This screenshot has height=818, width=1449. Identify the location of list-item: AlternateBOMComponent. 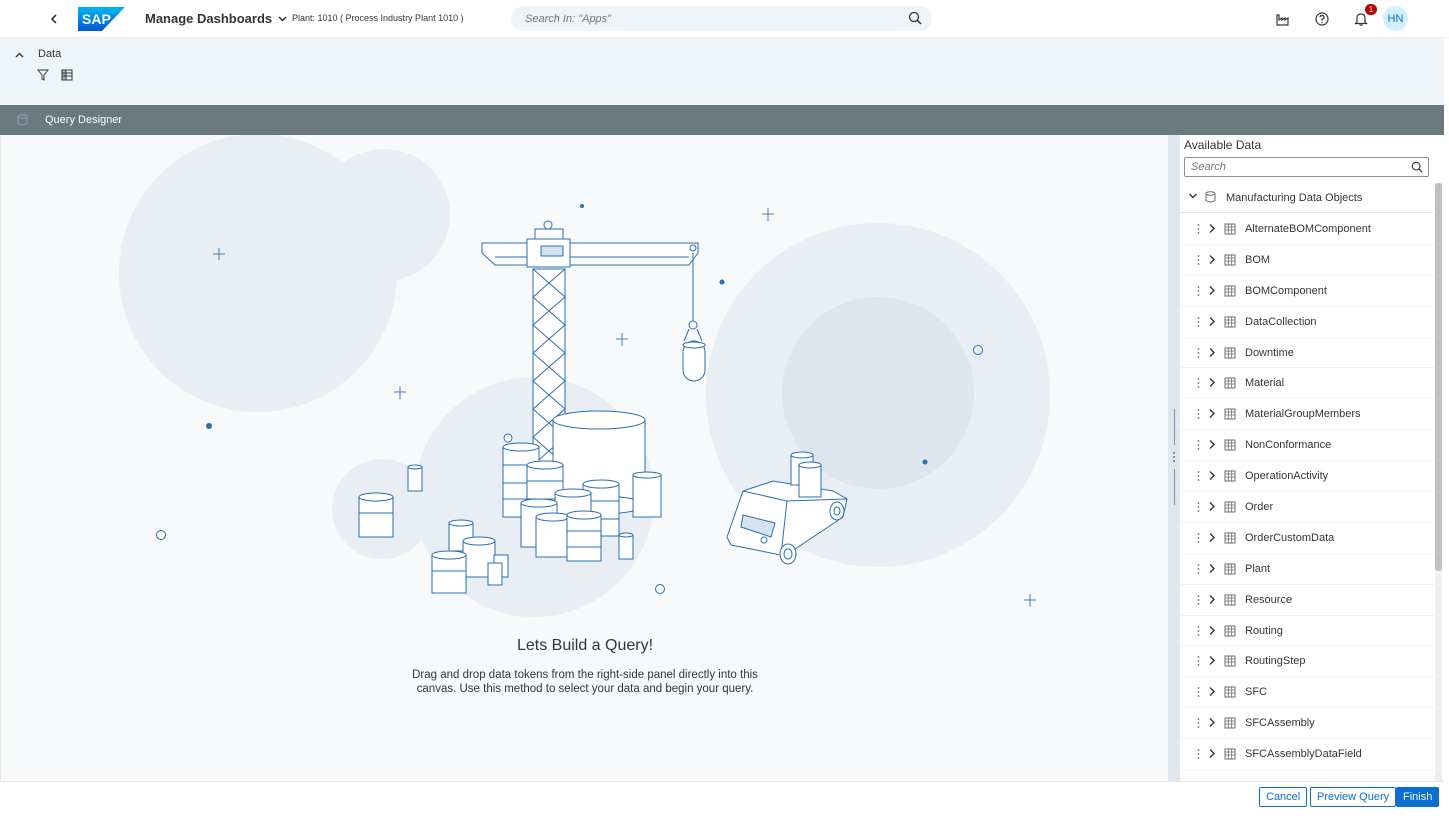
(1307, 229).